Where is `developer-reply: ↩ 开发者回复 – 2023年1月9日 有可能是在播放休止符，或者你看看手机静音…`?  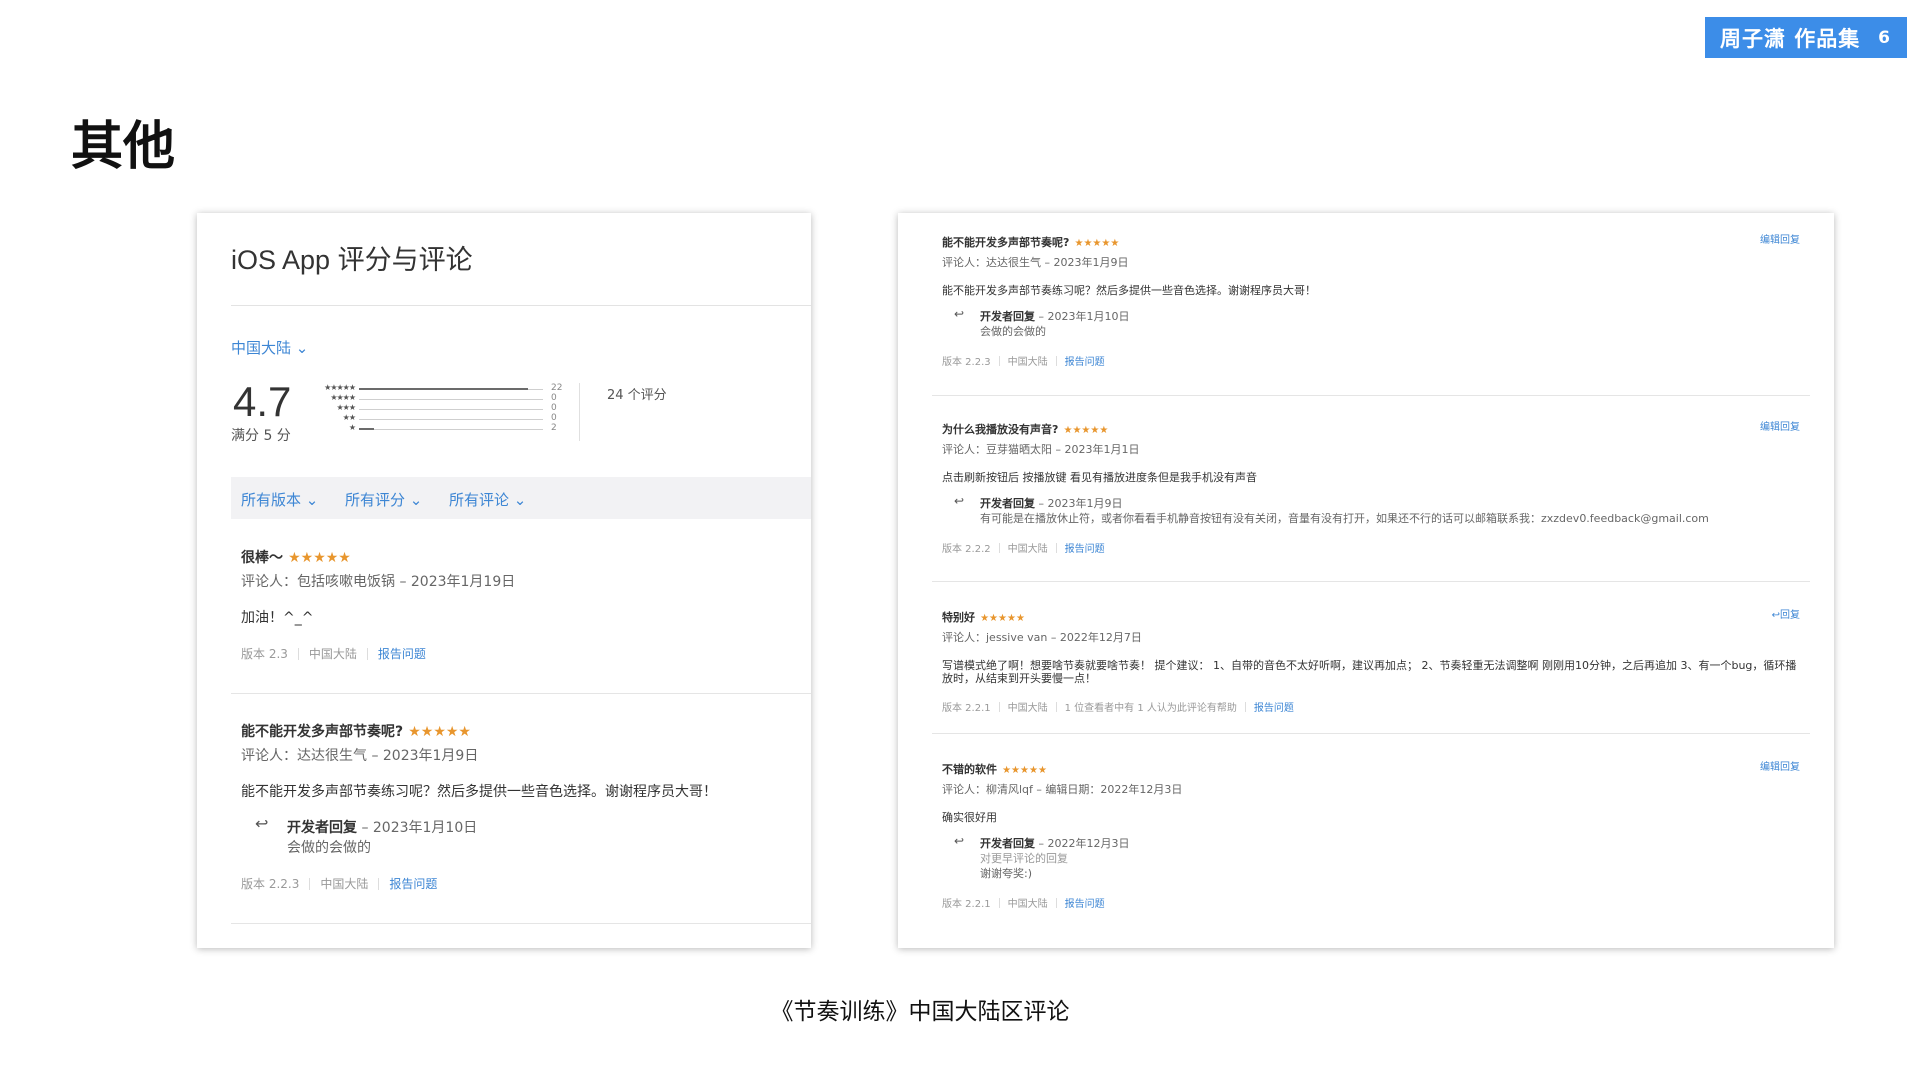
developer-reply: ↩ 开发者回复 – 2023年1月9日 有可能是在播放休止符，或者你看看手机静音… is located at coordinates (1380, 510).